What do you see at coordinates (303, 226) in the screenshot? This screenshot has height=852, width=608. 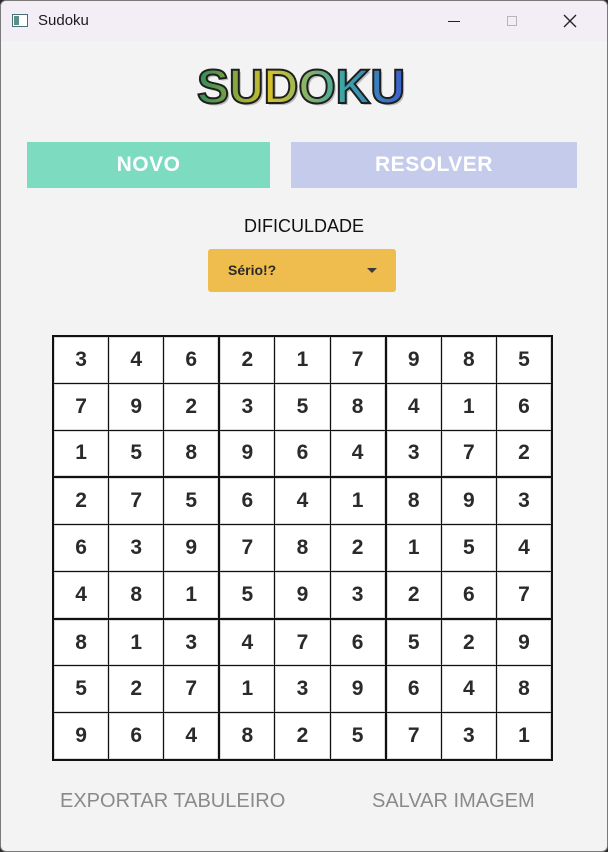 I see `difficulty-label: DIFICULDADE` at bounding box center [303, 226].